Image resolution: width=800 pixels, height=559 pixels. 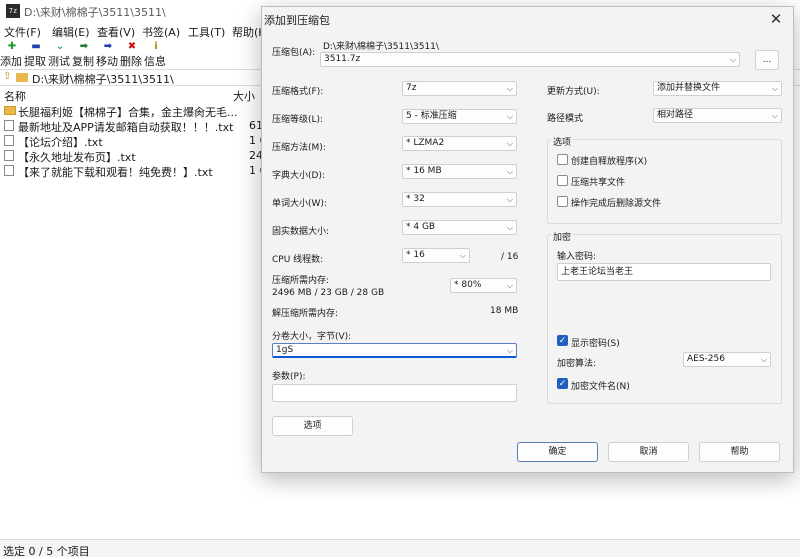 I want to click on 7zip-app-icon: 7z, so click(x=13, y=11).